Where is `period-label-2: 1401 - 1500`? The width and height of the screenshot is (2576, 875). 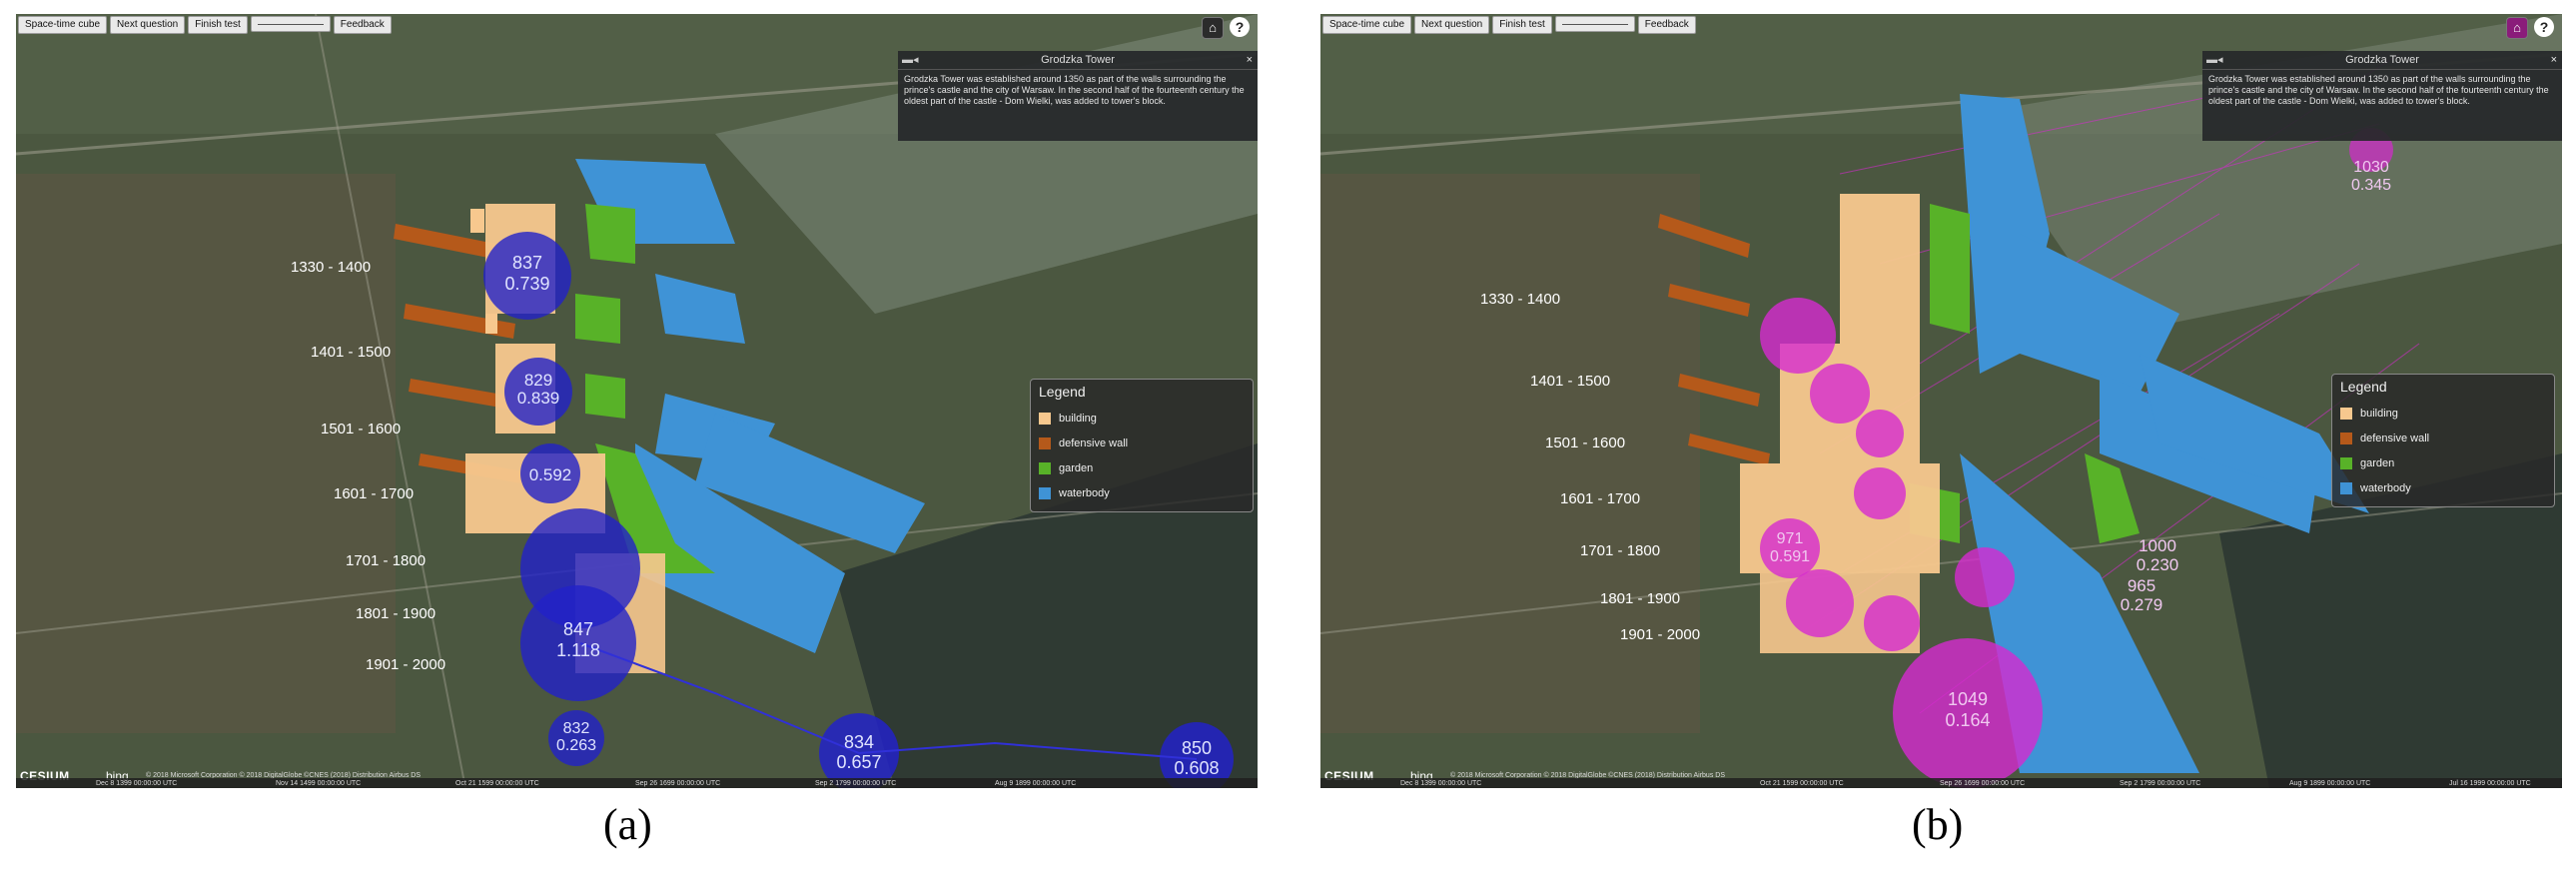 period-label-2: 1401 - 1500 is located at coordinates (351, 352).